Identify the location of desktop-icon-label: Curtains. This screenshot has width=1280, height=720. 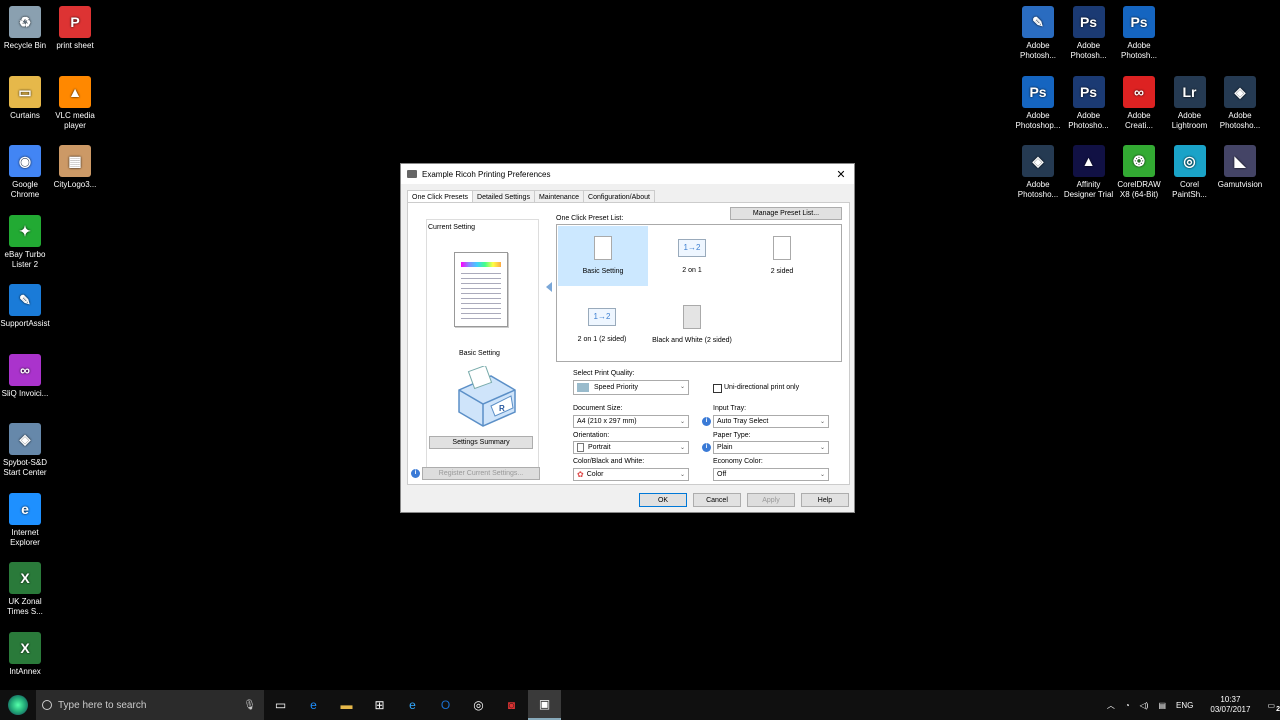
(25, 115).